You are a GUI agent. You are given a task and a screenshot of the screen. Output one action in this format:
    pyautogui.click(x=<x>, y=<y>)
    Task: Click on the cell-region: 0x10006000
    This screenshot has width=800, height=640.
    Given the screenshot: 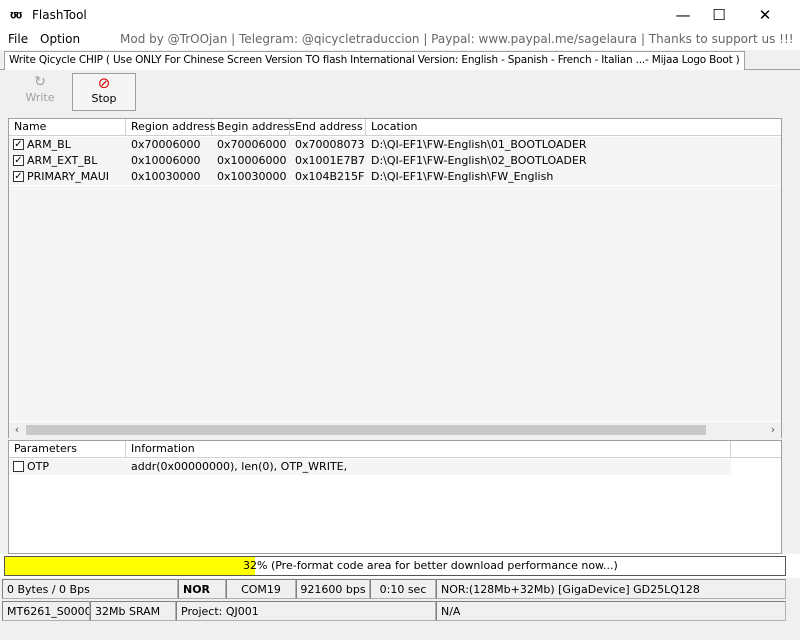 What is the action you would take?
    pyautogui.click(x=166, y=160)
    